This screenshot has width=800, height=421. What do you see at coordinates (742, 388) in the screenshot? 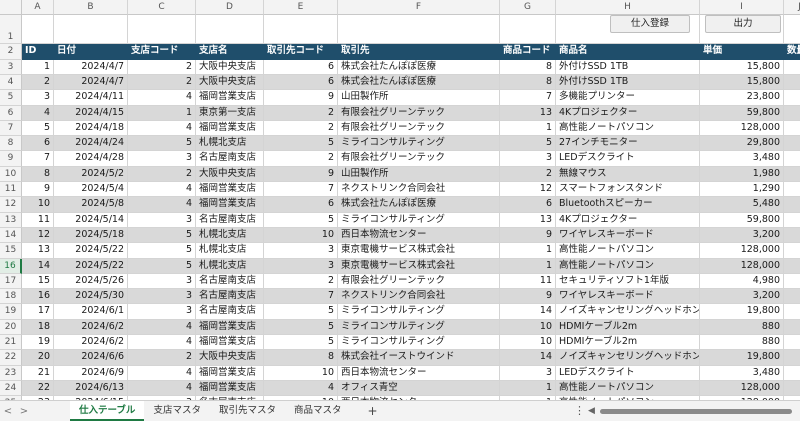
I see `cell-unit-price: 128,000` at bounding box center [742, 388].